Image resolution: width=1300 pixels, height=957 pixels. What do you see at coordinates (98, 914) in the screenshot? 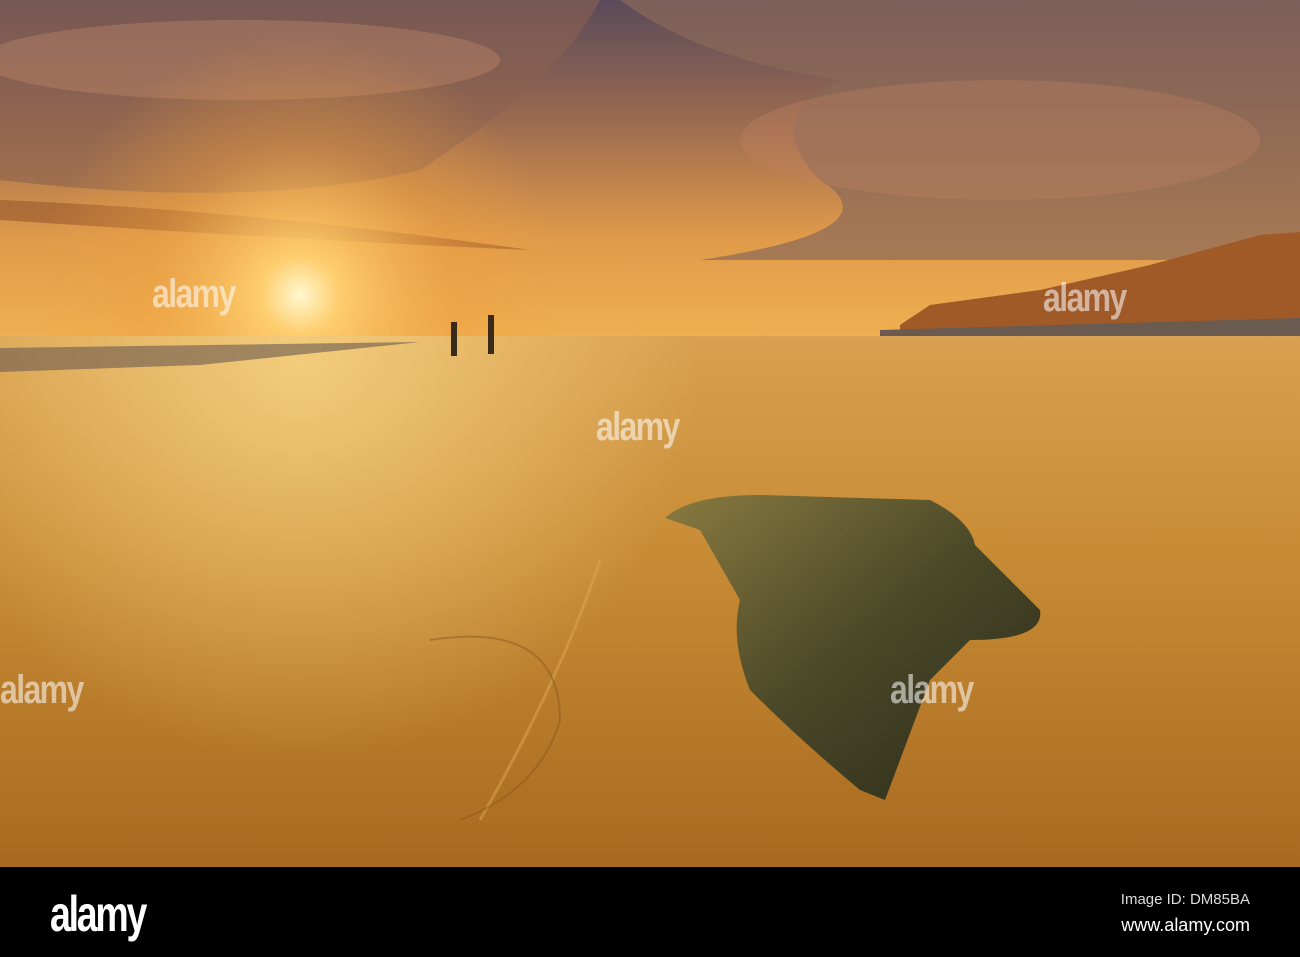
I see `alamy-logo: alamy` at bounding box center [98, 914].